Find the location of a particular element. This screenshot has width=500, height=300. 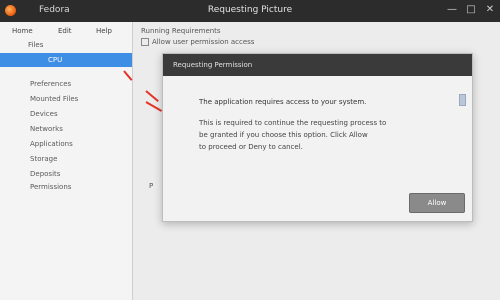

sidebar-item-label: Preferences is located at coordinates (51, 84).